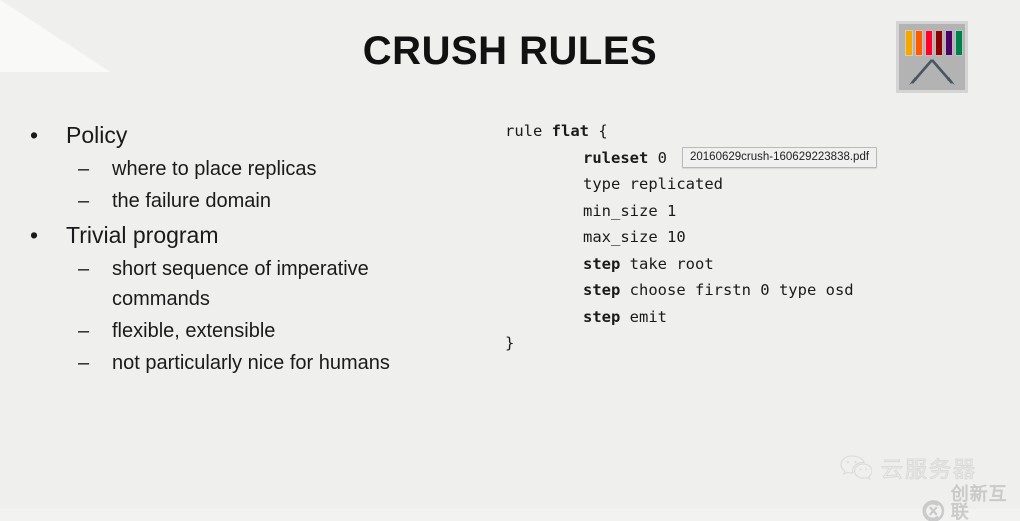  I want to click on code-line: rule flat {, so click(679, 131).